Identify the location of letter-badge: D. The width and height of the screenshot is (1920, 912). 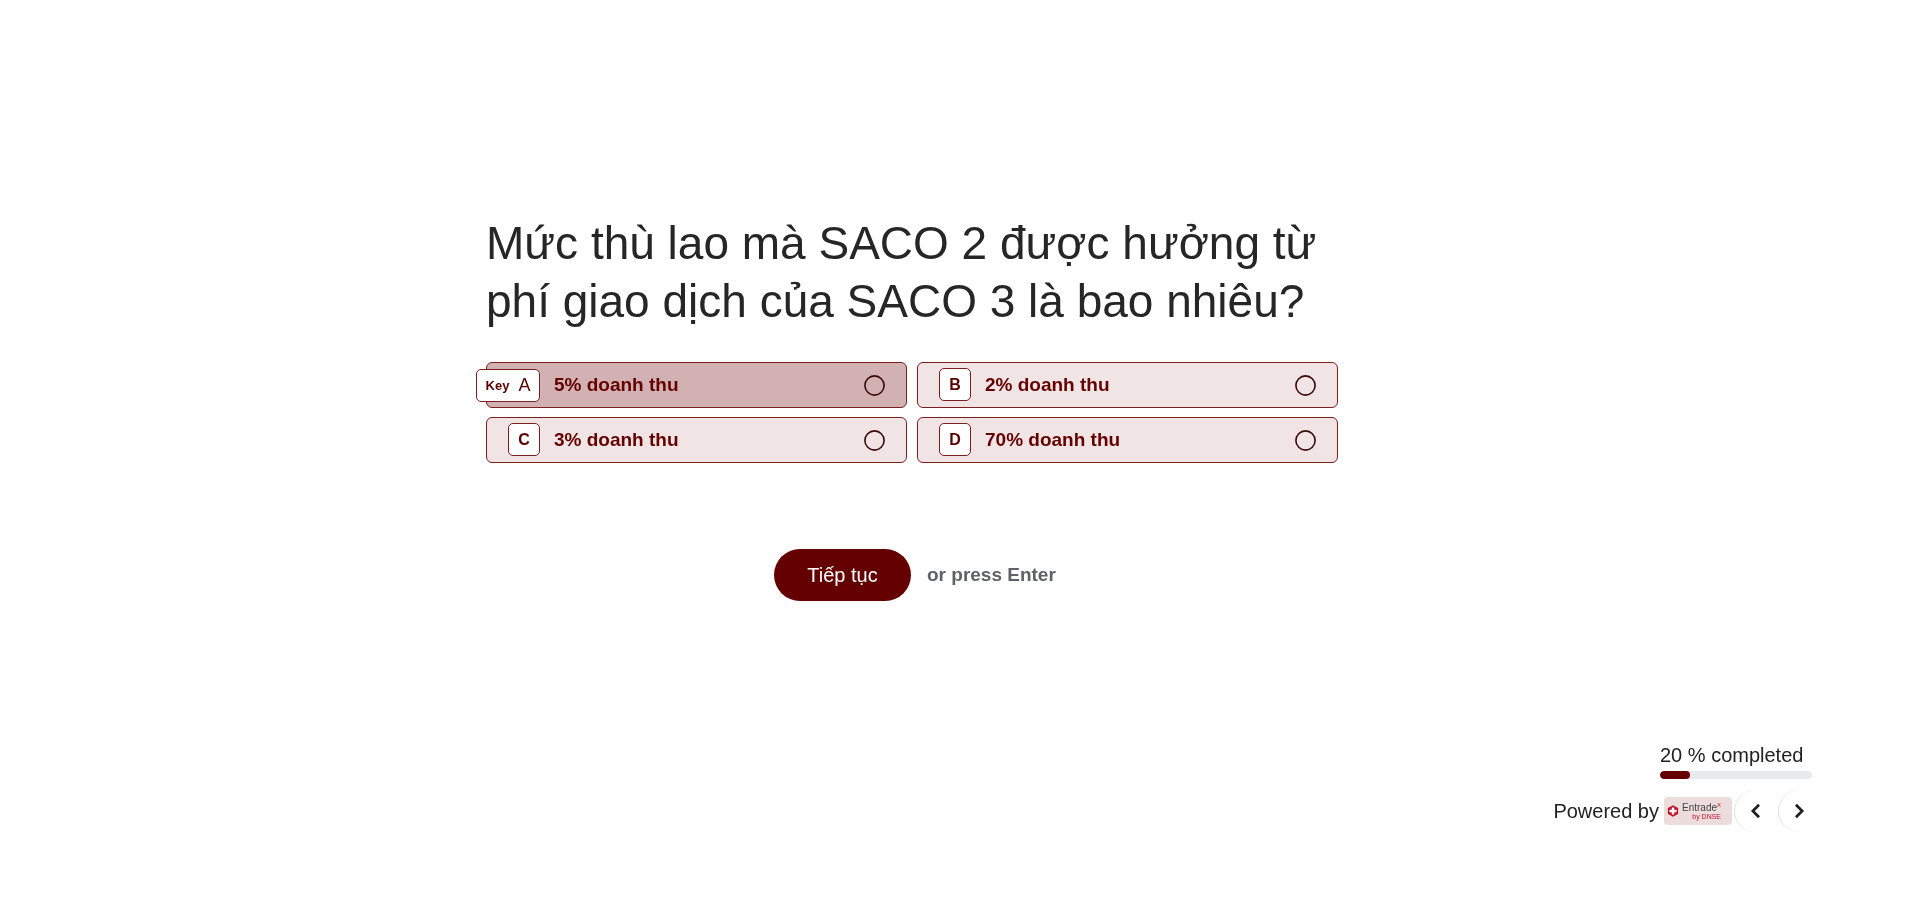
(955, 439).